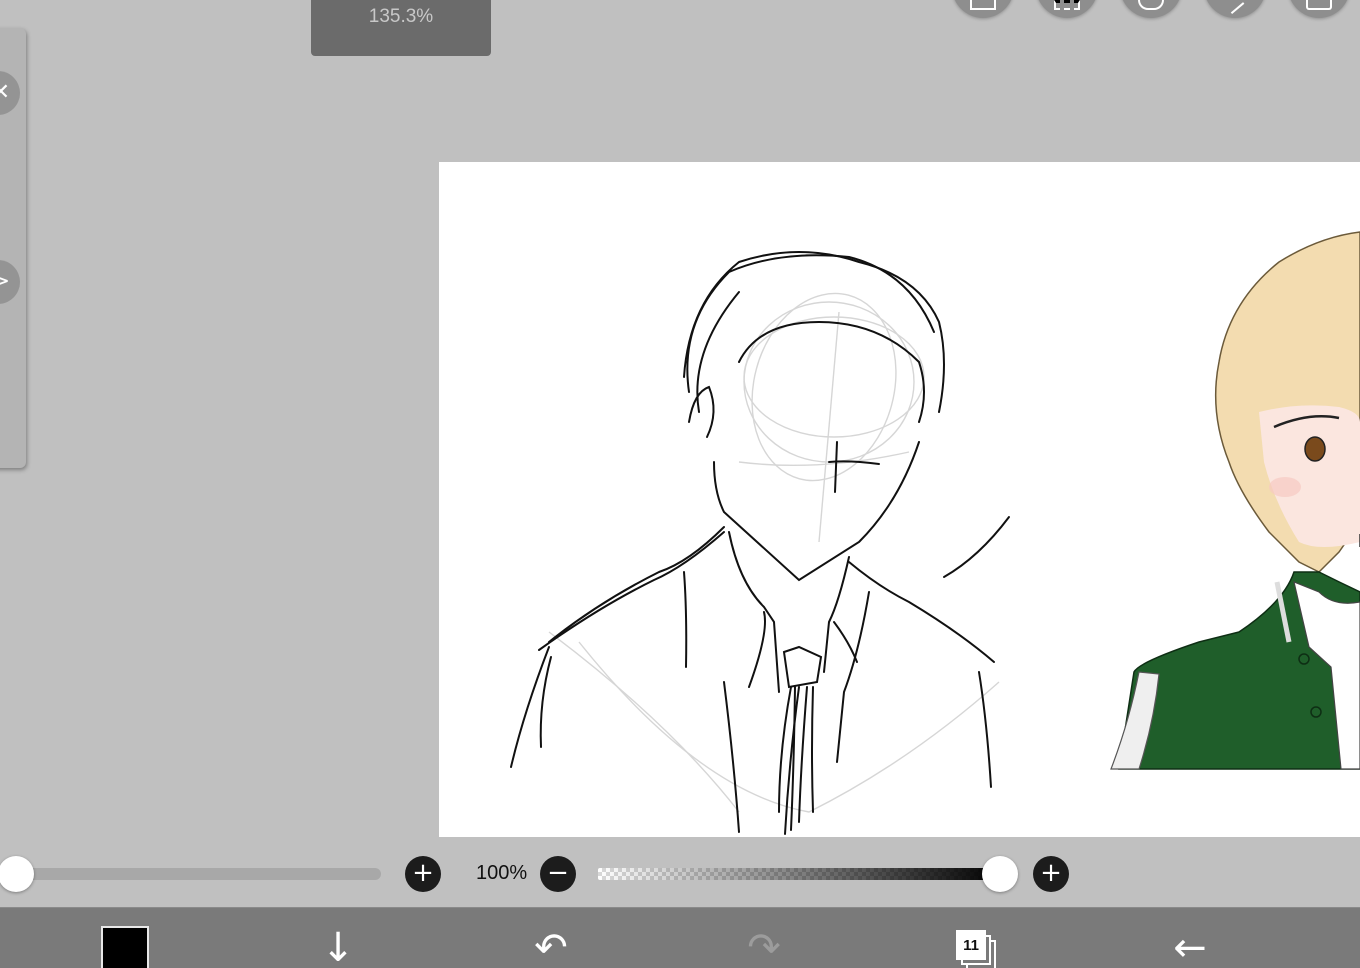 The height and width of the screenshot is (968, 1360). Describe the element at coordinates (680, 937) in the screenshot. I see `bottom-toolbar: ↓ ↶ ↷ 11 ←` at that location.